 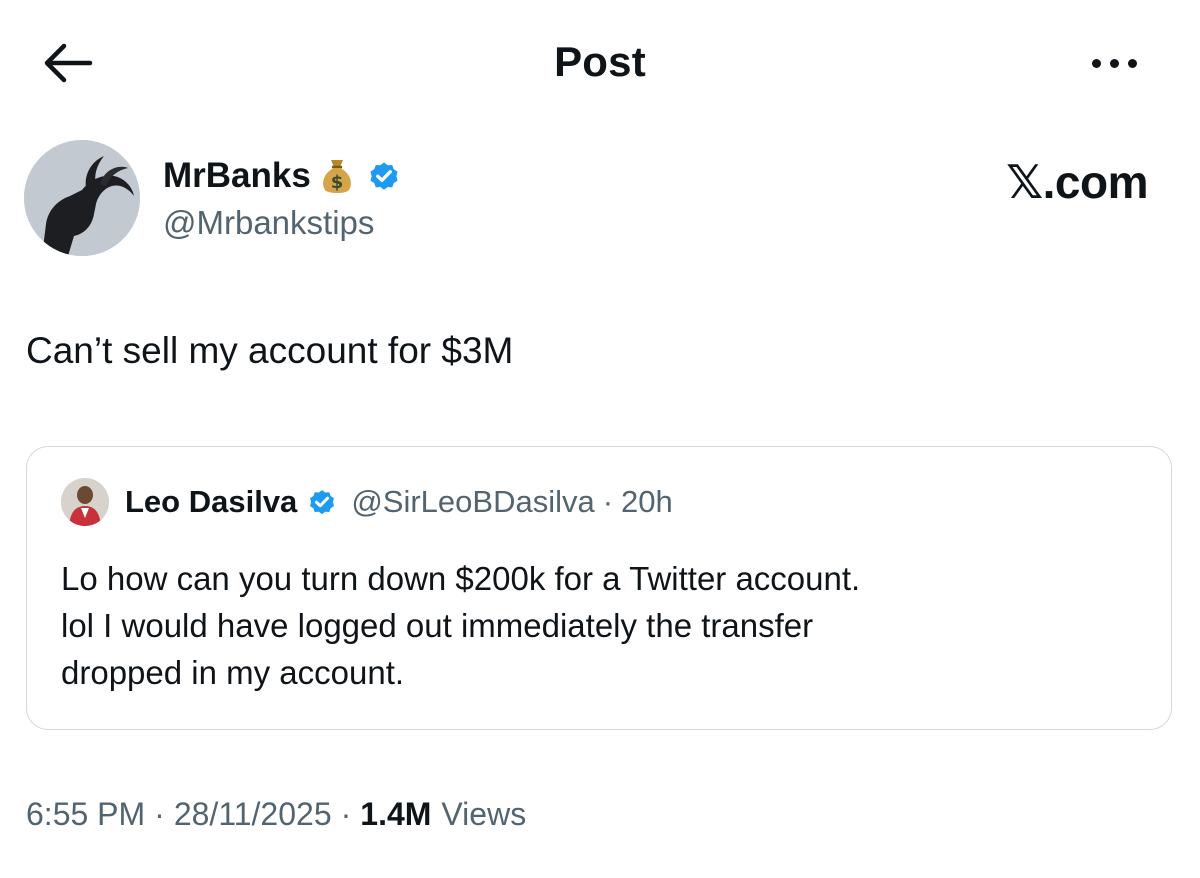 I want to click on top-bar: Post, so click(x=600, y=60).